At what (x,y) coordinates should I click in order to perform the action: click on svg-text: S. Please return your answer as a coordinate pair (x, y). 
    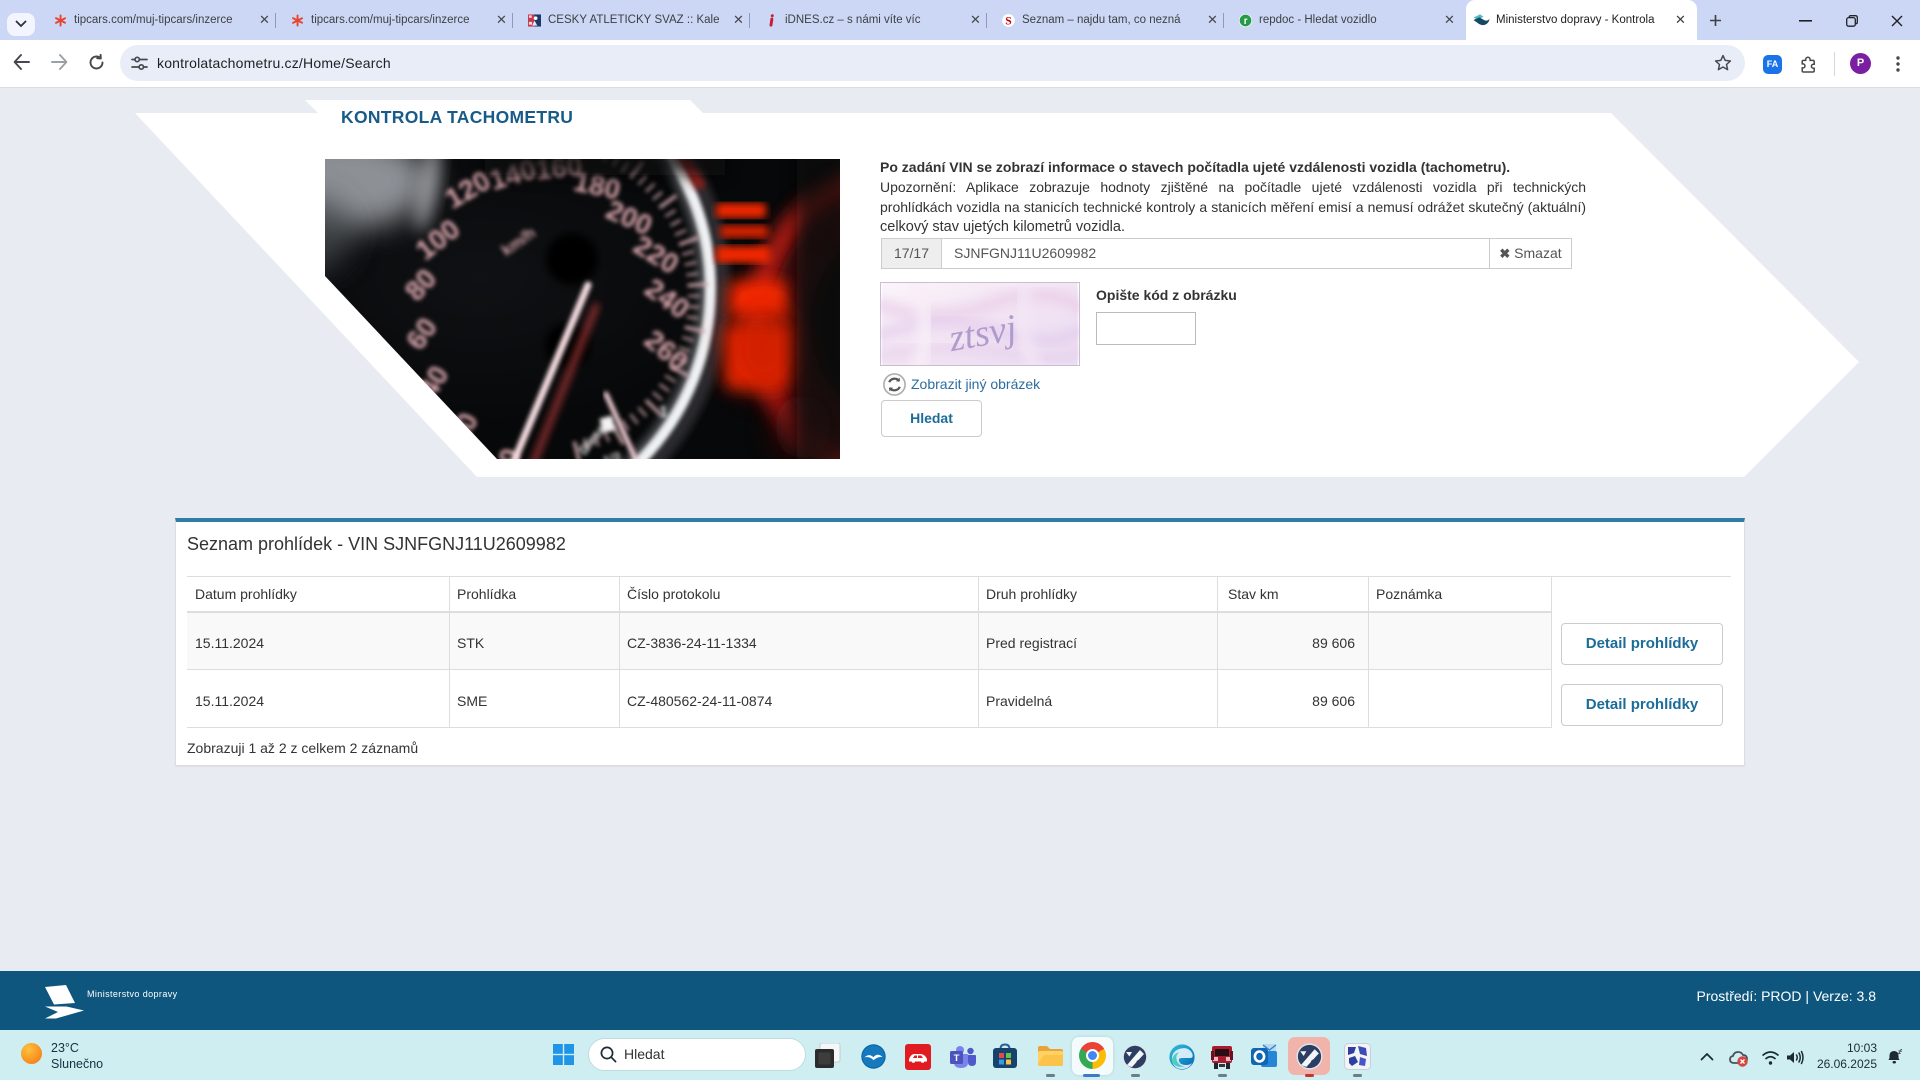
    Looking at the image, I should click on (1008, 20).